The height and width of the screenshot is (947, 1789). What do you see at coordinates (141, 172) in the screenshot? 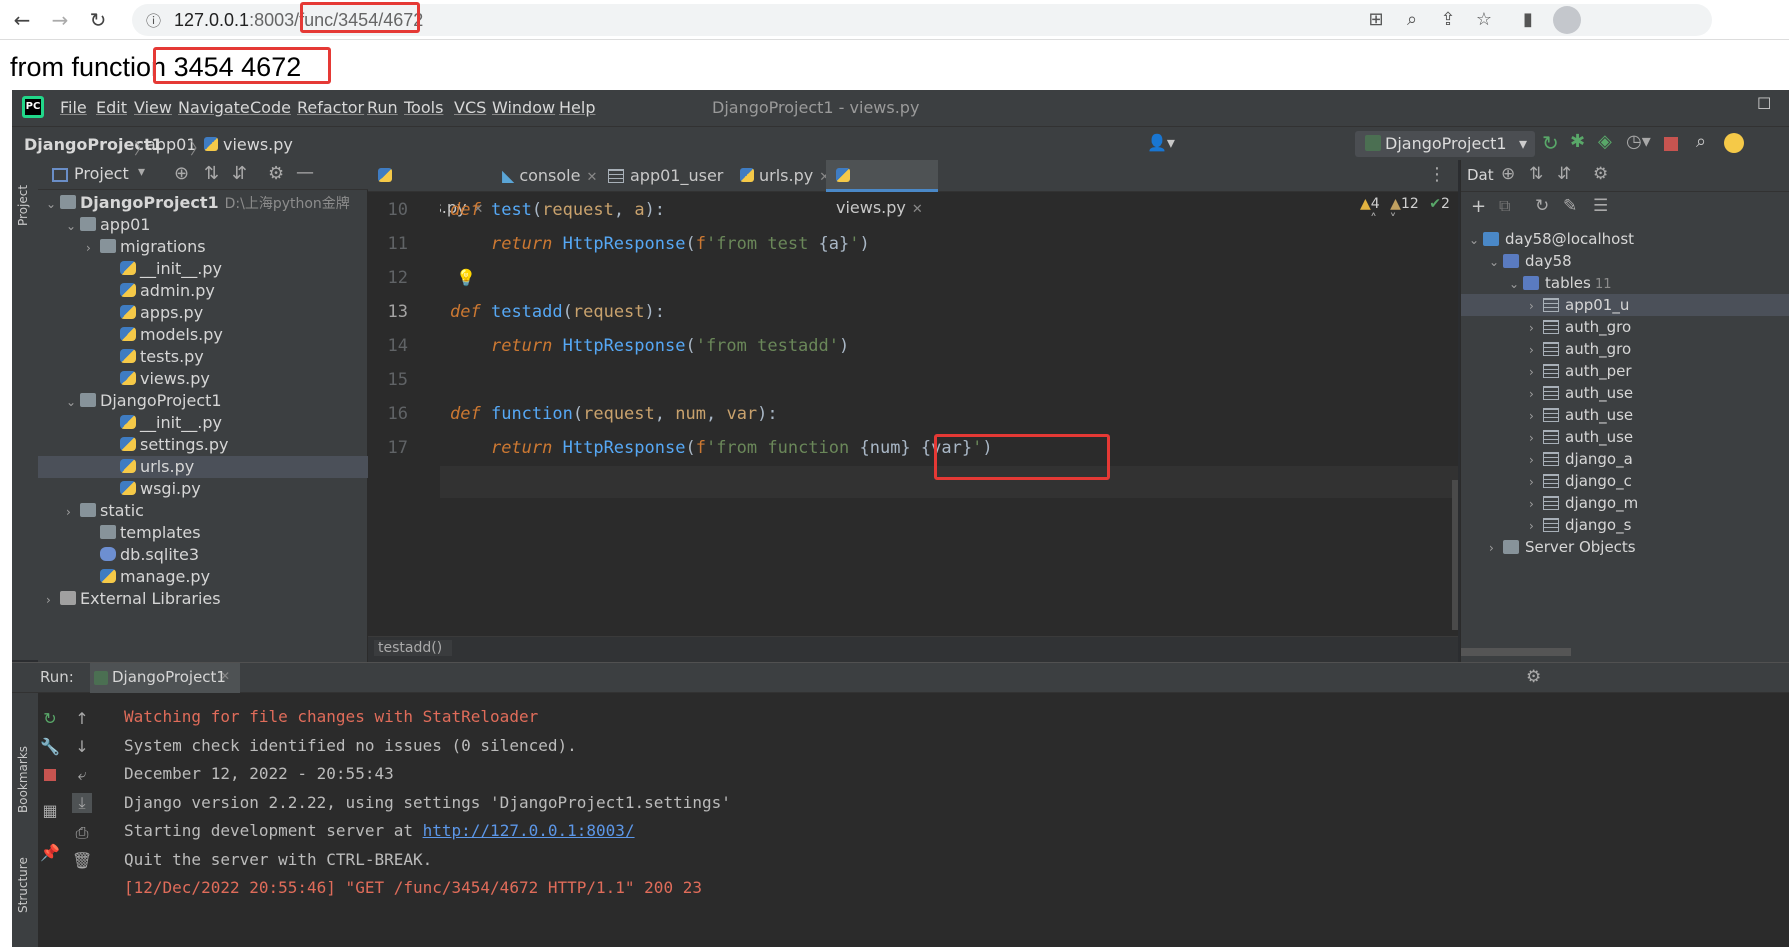
I see `chevron-down-icon: ▾` at bounding box center [141, 172].